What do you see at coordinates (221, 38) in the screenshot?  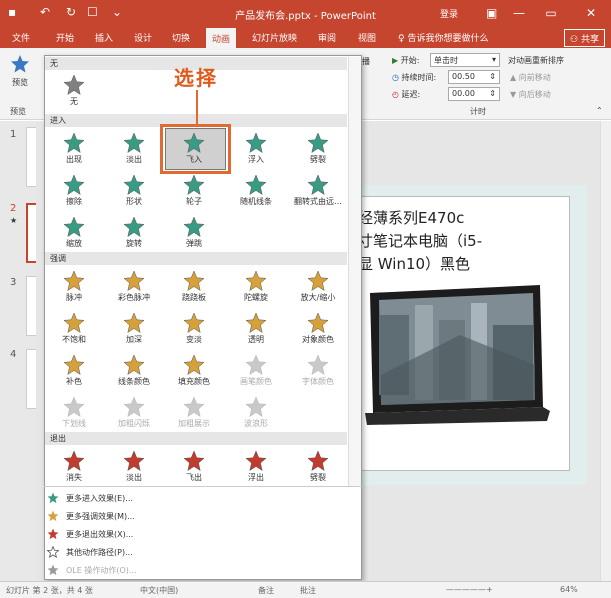 I see `tab-animations: 动画` at bounding box center [221, 38].